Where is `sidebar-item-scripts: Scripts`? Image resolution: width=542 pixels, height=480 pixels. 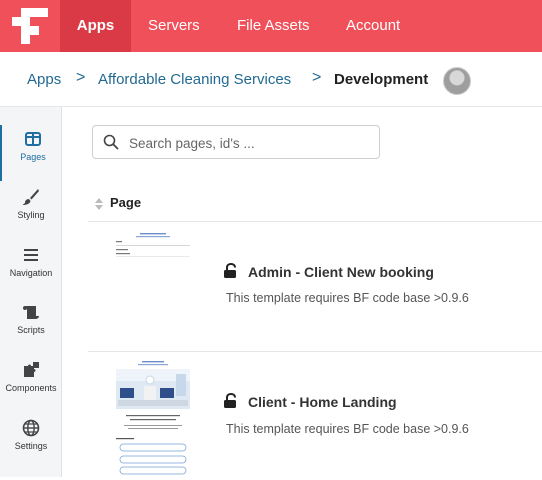
sidebar-item-scripts: Scripts is located at coordinates (31, 326).